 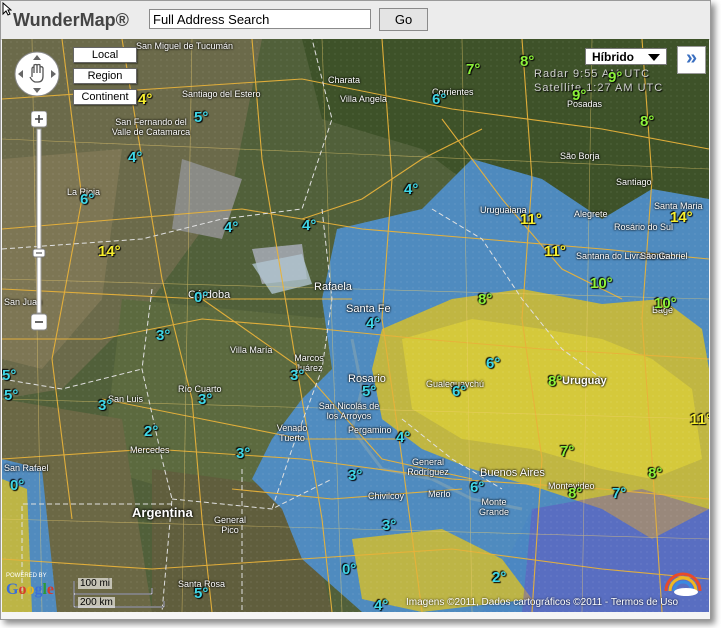 I want to click on google-logo: Google, so click(x=30, y=590).